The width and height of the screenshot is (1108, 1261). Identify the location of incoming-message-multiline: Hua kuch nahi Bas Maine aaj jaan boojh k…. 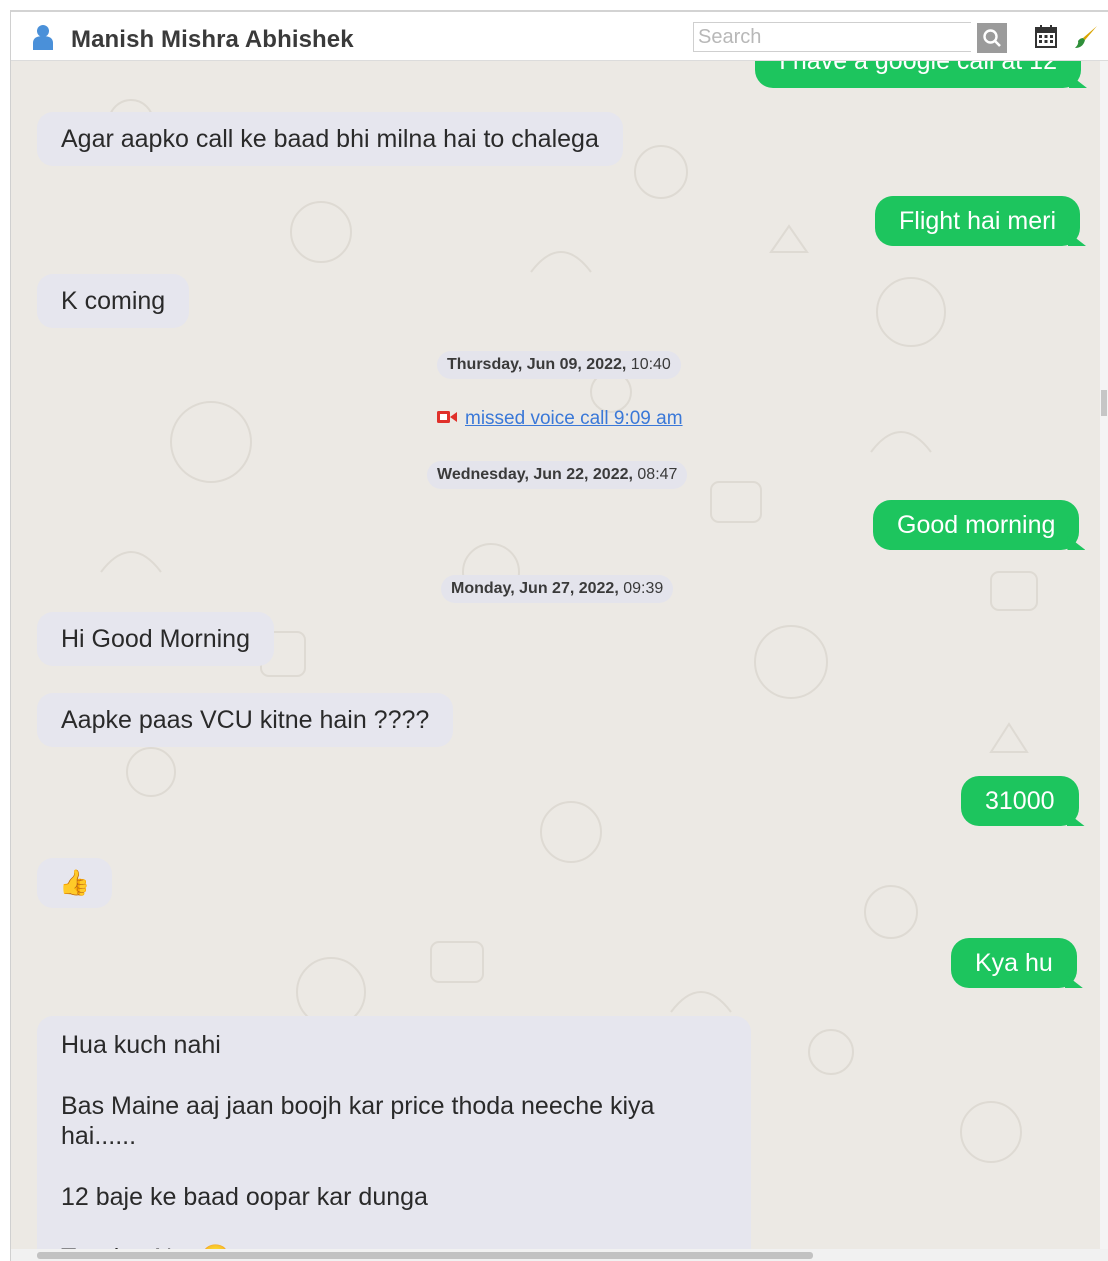
(394, 1138).